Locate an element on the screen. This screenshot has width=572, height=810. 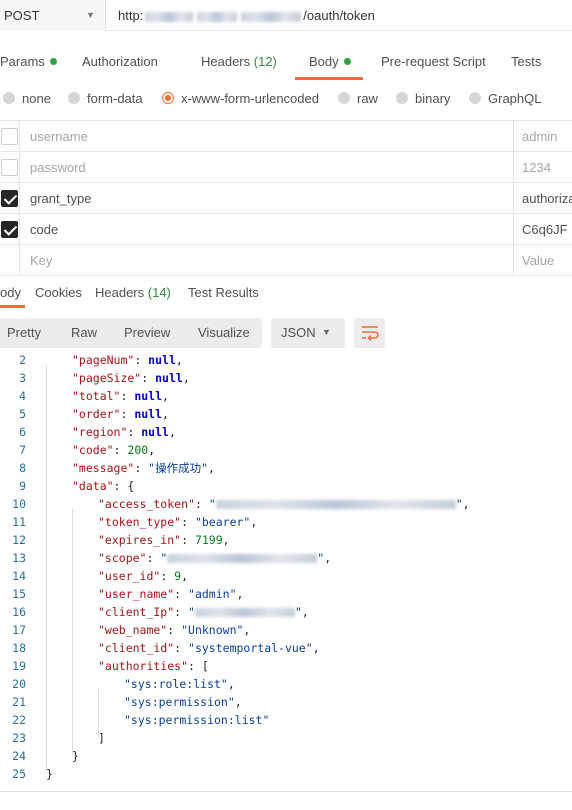
tab-authorization: Authorization is located at coordinates (120, 61).